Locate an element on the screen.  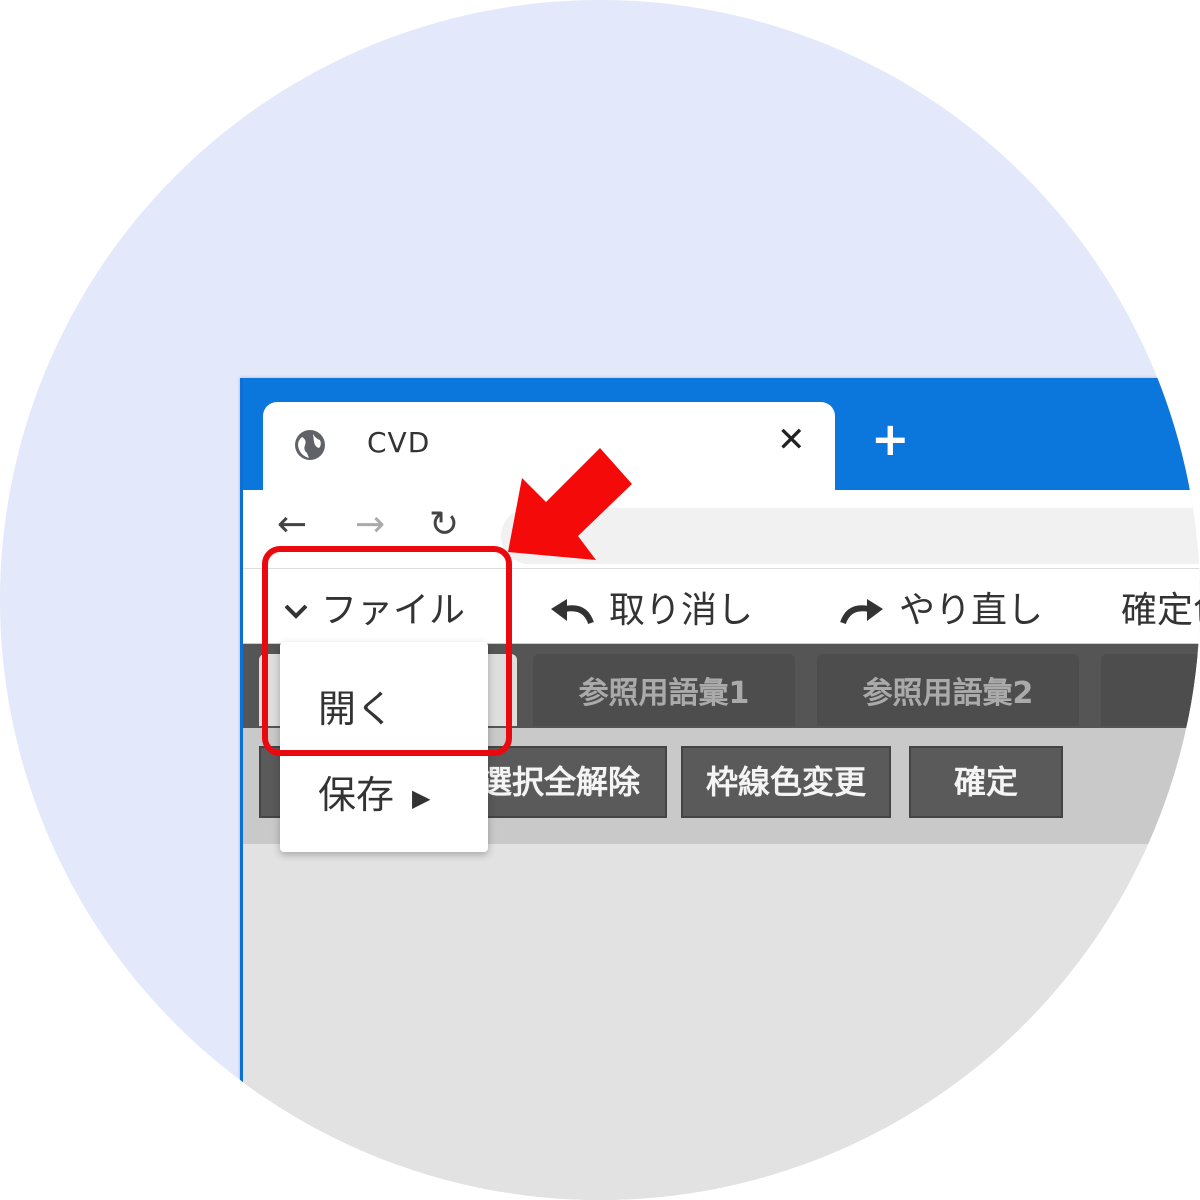
forward-icon: → is located at coordinates (370, 524).